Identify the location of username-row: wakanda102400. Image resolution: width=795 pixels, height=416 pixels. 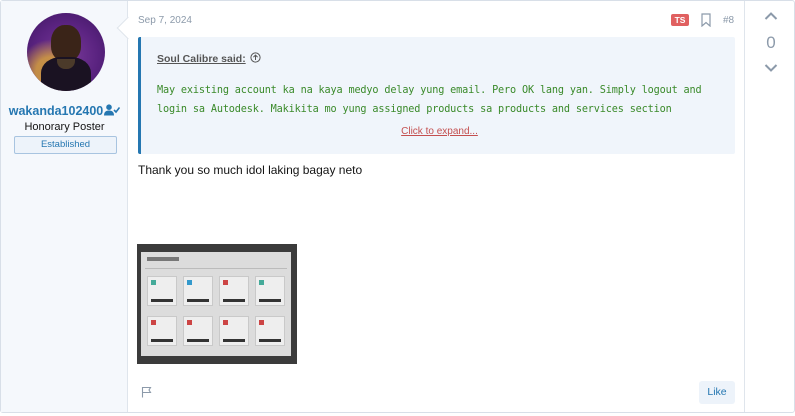
(64, 111).